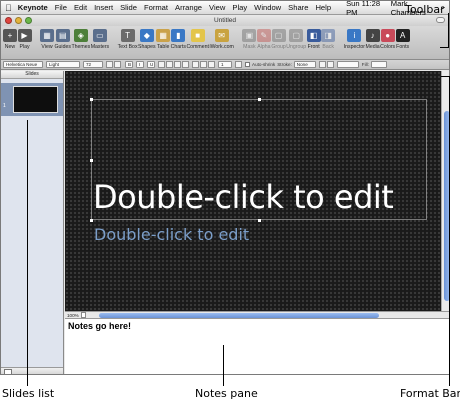 Image resolution: width=460 pixels, height=400 pixels. I want to click on ungroup-icon: ▢, so click(296, 35).